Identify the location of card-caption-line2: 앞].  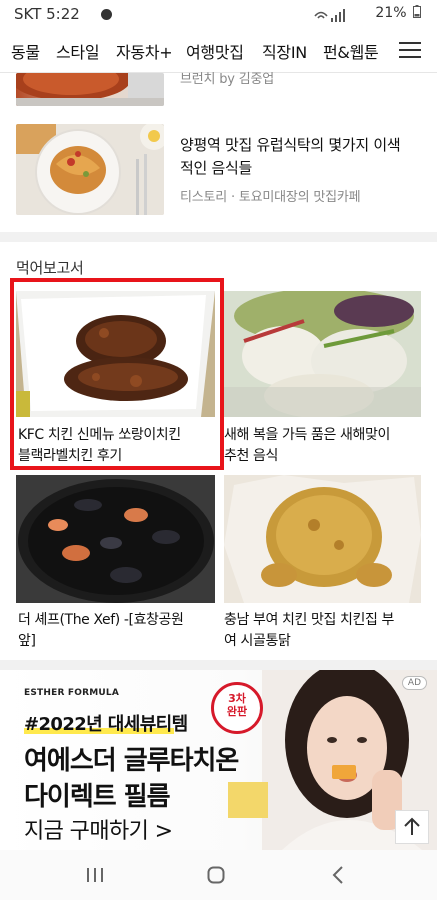
(27, 641).